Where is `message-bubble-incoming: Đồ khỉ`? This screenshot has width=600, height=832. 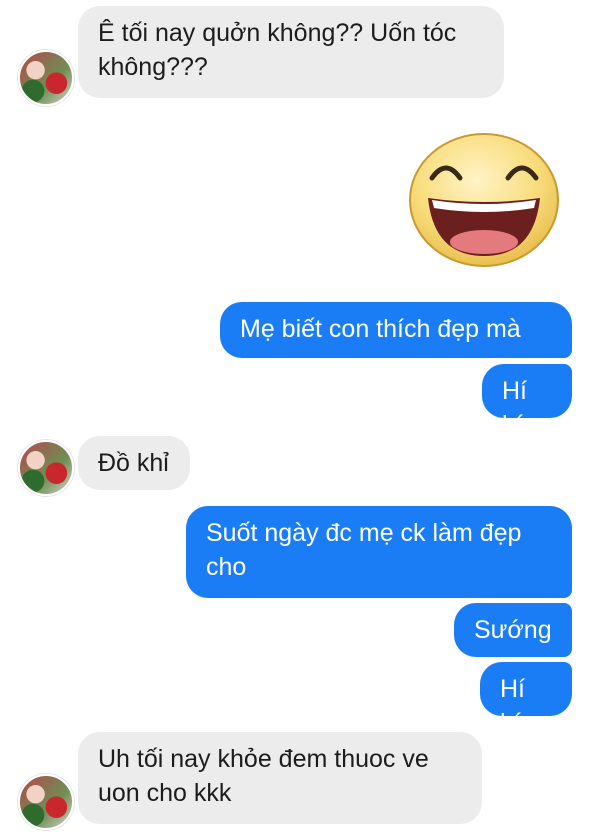 message-bubble-incoming: Đồ khỉ is located at coordinates (134, 463).